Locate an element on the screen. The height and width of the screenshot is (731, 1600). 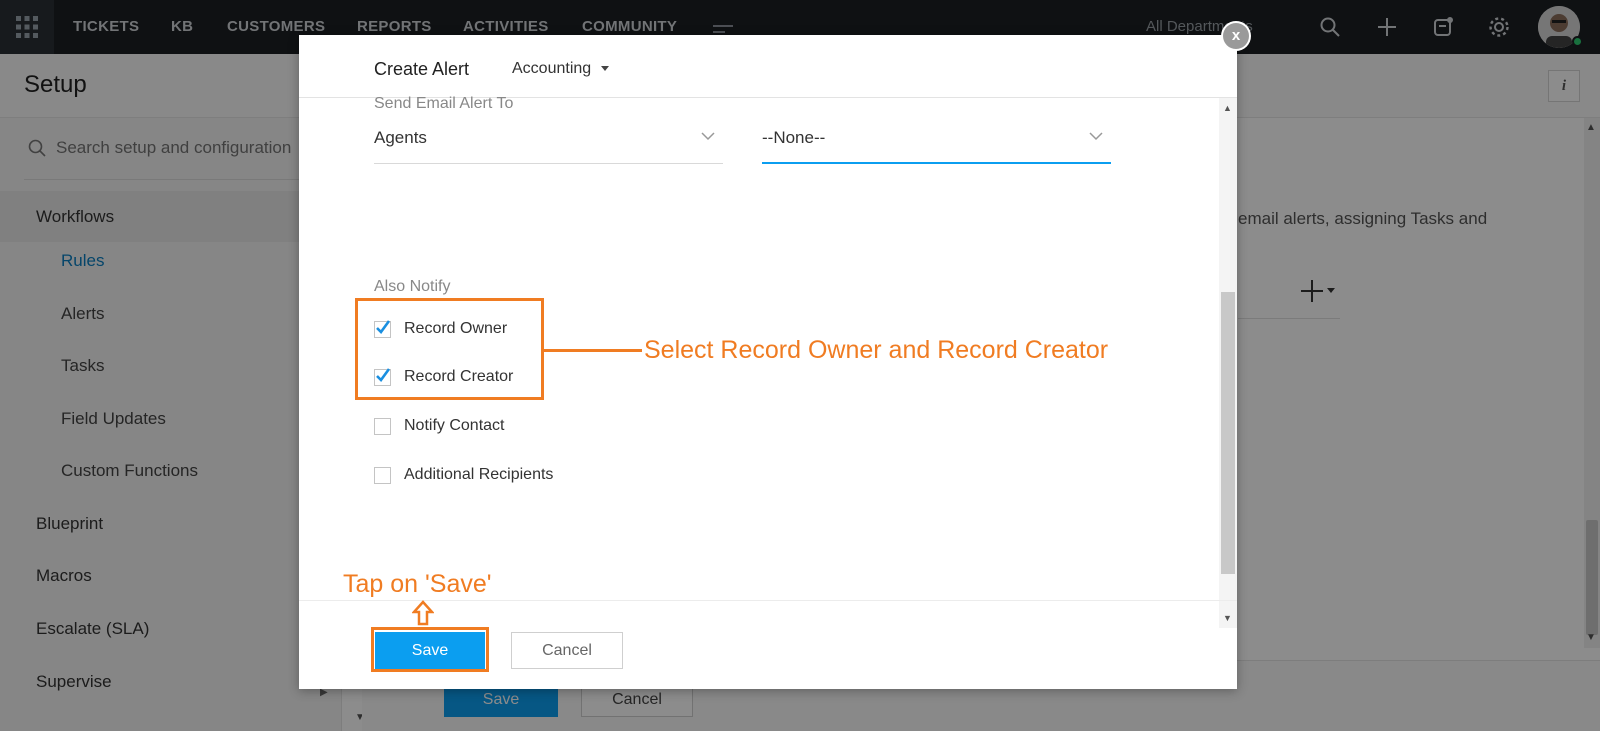
department-dropdown-value: Accounting is located at coordinates (552, 68).